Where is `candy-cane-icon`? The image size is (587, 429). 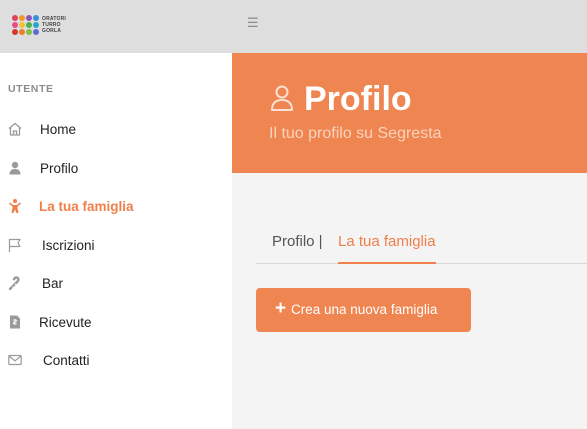
candy-cane-icon is located at coordinates (15, 283).